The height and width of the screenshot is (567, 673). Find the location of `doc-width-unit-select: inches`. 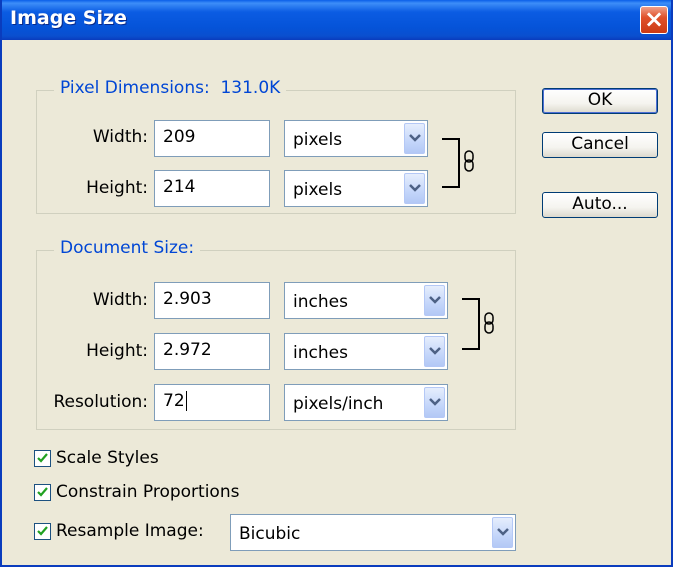

doc-width-unit-select: inches is located at coordinates (366, 300).